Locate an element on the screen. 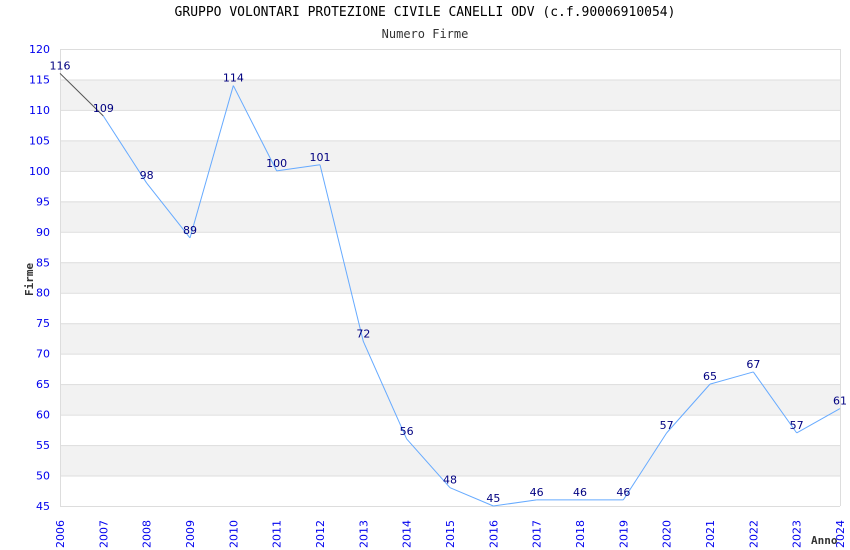 This screenshot has height=550, width=850. x-tick-label: 2021 is located at coordinates (710, 534).